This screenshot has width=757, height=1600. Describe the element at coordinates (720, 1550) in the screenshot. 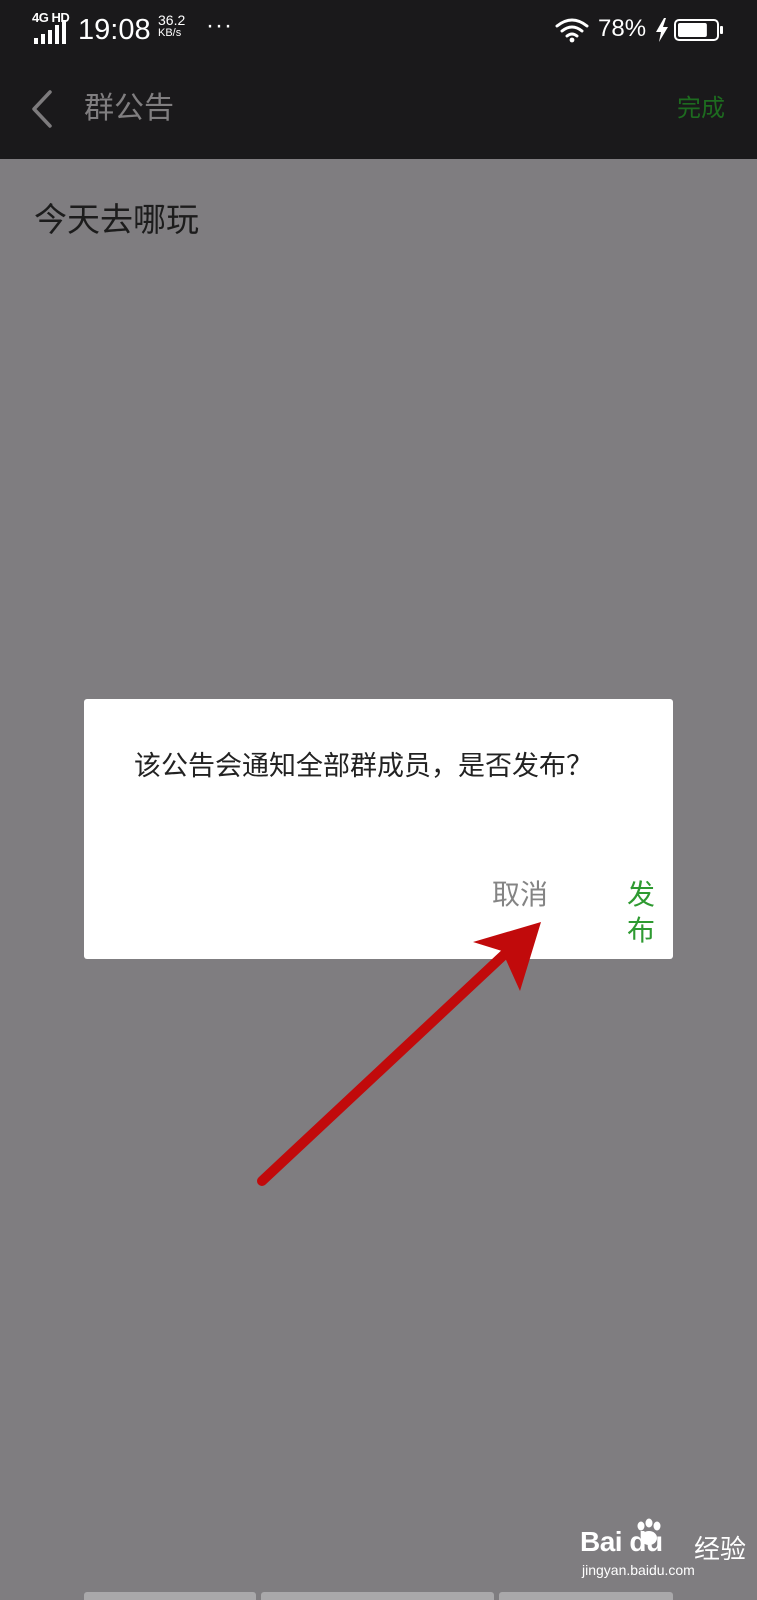

I see `watermark-product: 经验` at that location.